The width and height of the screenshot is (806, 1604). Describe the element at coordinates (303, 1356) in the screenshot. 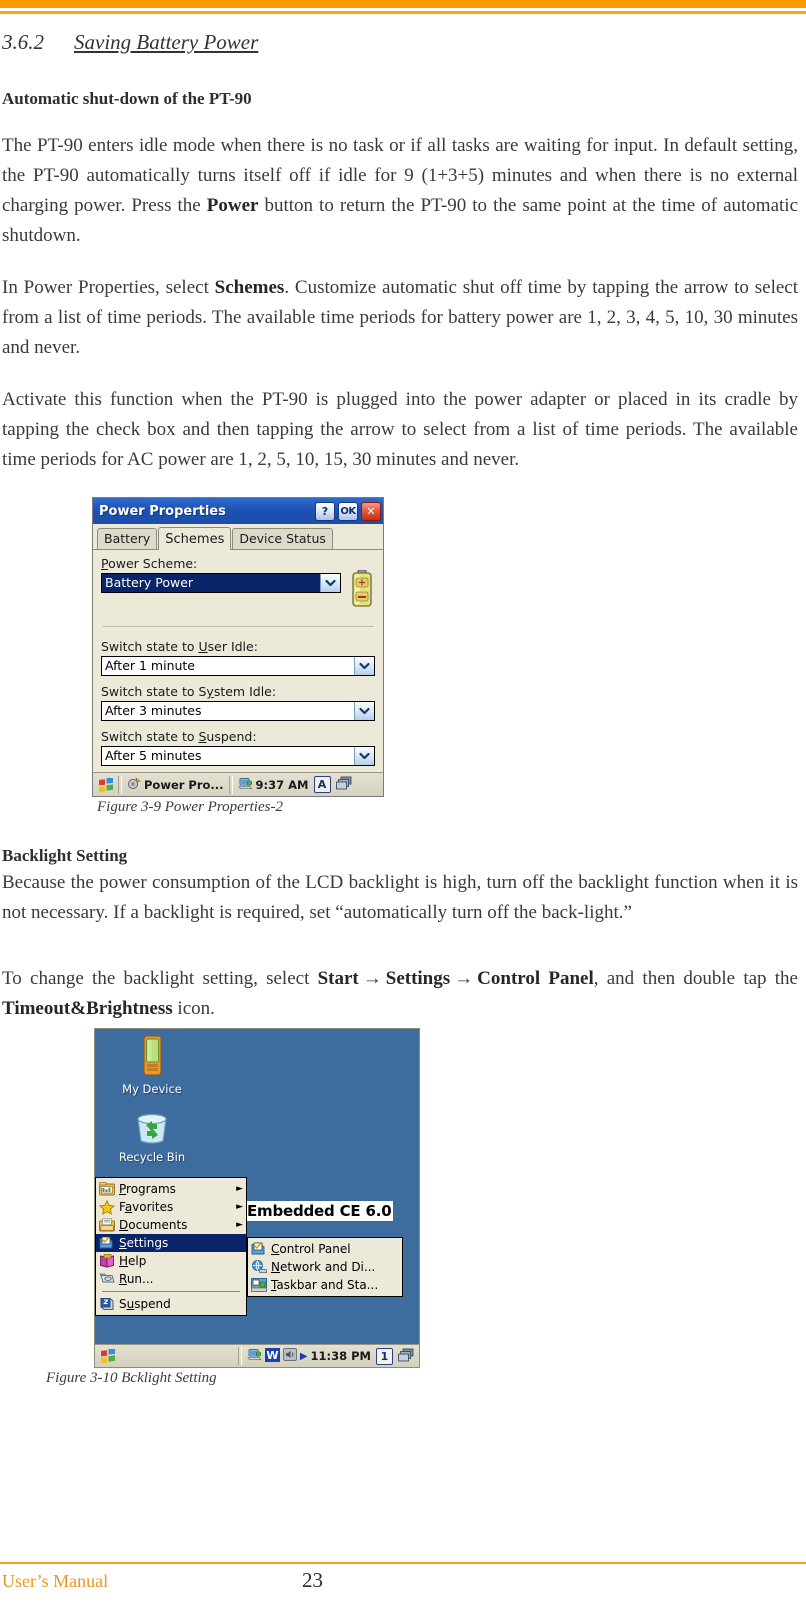

I see `play-arrow-icon: ▶` at that location.